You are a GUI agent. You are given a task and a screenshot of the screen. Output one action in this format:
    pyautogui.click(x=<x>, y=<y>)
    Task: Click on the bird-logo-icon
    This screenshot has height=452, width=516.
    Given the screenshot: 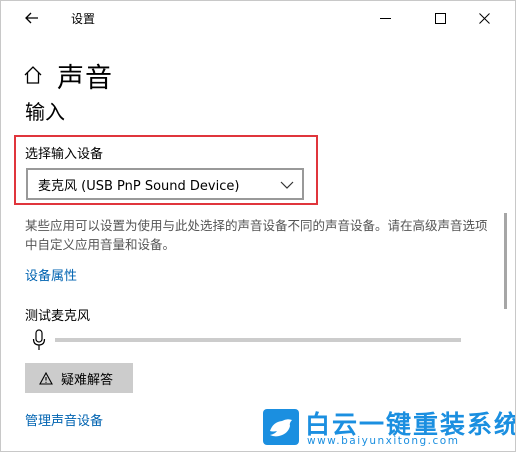 What is the action you would take?
    pyautogui.click(x=281, y=427)
    